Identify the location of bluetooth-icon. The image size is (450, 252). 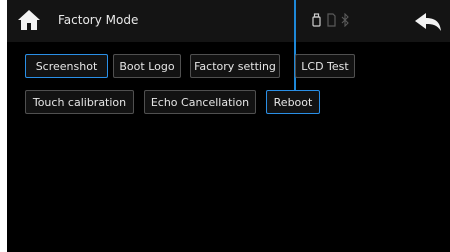
(345, 20).